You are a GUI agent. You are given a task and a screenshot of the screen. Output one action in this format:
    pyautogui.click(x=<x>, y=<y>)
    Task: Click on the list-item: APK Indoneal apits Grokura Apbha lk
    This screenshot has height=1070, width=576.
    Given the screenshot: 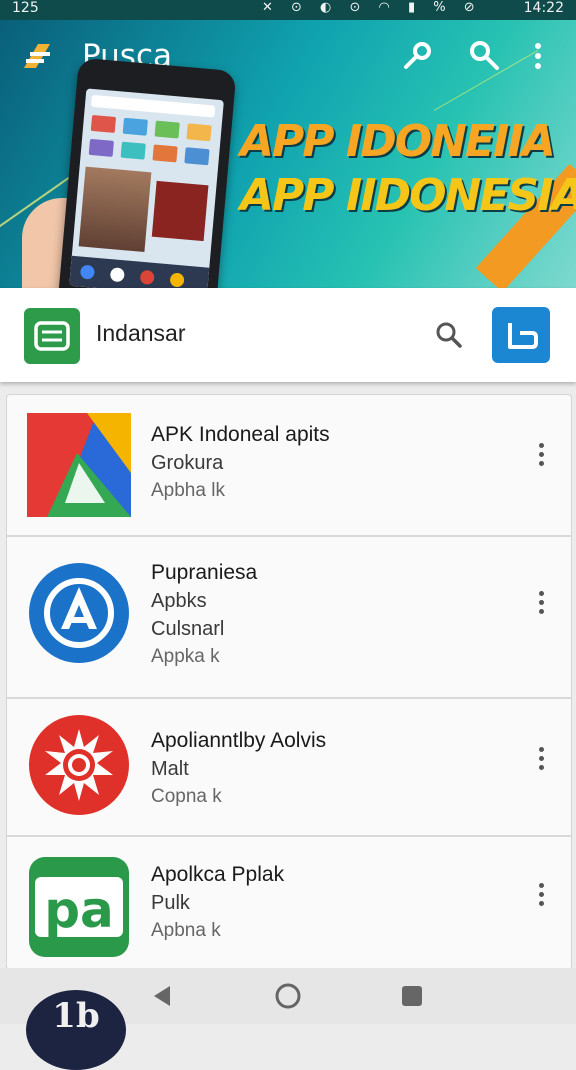 What is the action you would take?
    pyautogui.click(x=289, y=466)
    